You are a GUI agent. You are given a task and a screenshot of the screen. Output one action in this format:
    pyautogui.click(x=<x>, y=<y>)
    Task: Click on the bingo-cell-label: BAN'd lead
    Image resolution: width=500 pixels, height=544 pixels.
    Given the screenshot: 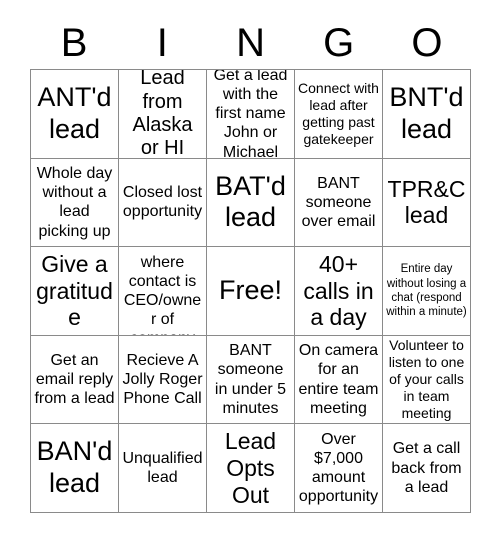 What is the action you would take?
    pyautogui.click(x=74, y=467)
    